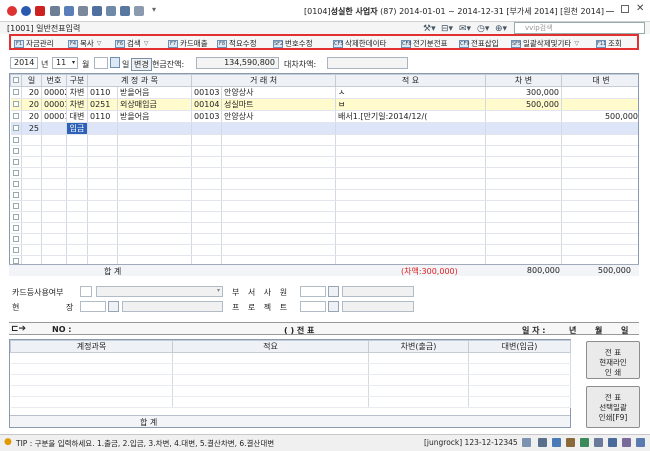 This screenshot has width=650, height=451. Describe the element at coordinates (188, 43) in the screenshot. I see `toolbar-button-3: F7 카드매출` at that location.